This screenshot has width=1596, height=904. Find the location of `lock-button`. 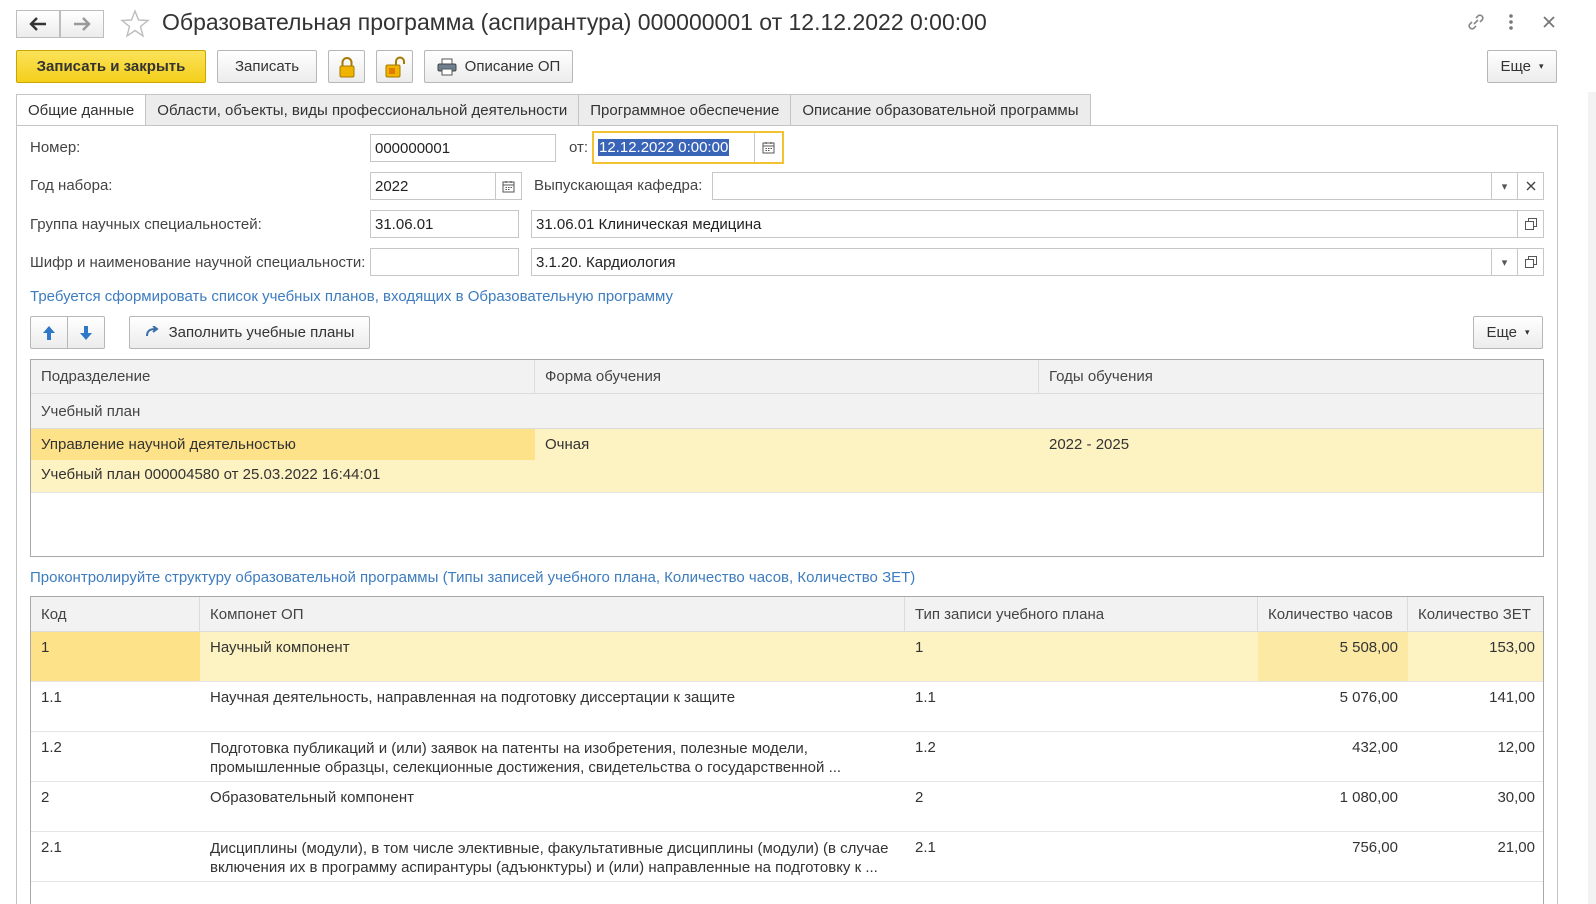

lock-button is located at coordinates (346, 66).